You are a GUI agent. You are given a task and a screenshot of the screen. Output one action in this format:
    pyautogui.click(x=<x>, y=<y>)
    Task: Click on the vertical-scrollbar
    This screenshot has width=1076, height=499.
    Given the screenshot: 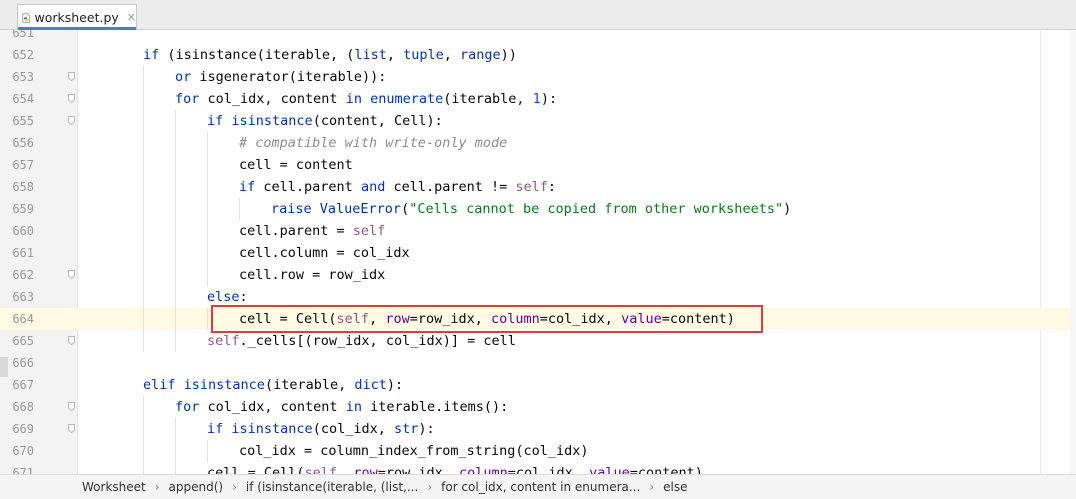 What is the action you would take?
    pyautogui.click(x=1073, y=252)
    